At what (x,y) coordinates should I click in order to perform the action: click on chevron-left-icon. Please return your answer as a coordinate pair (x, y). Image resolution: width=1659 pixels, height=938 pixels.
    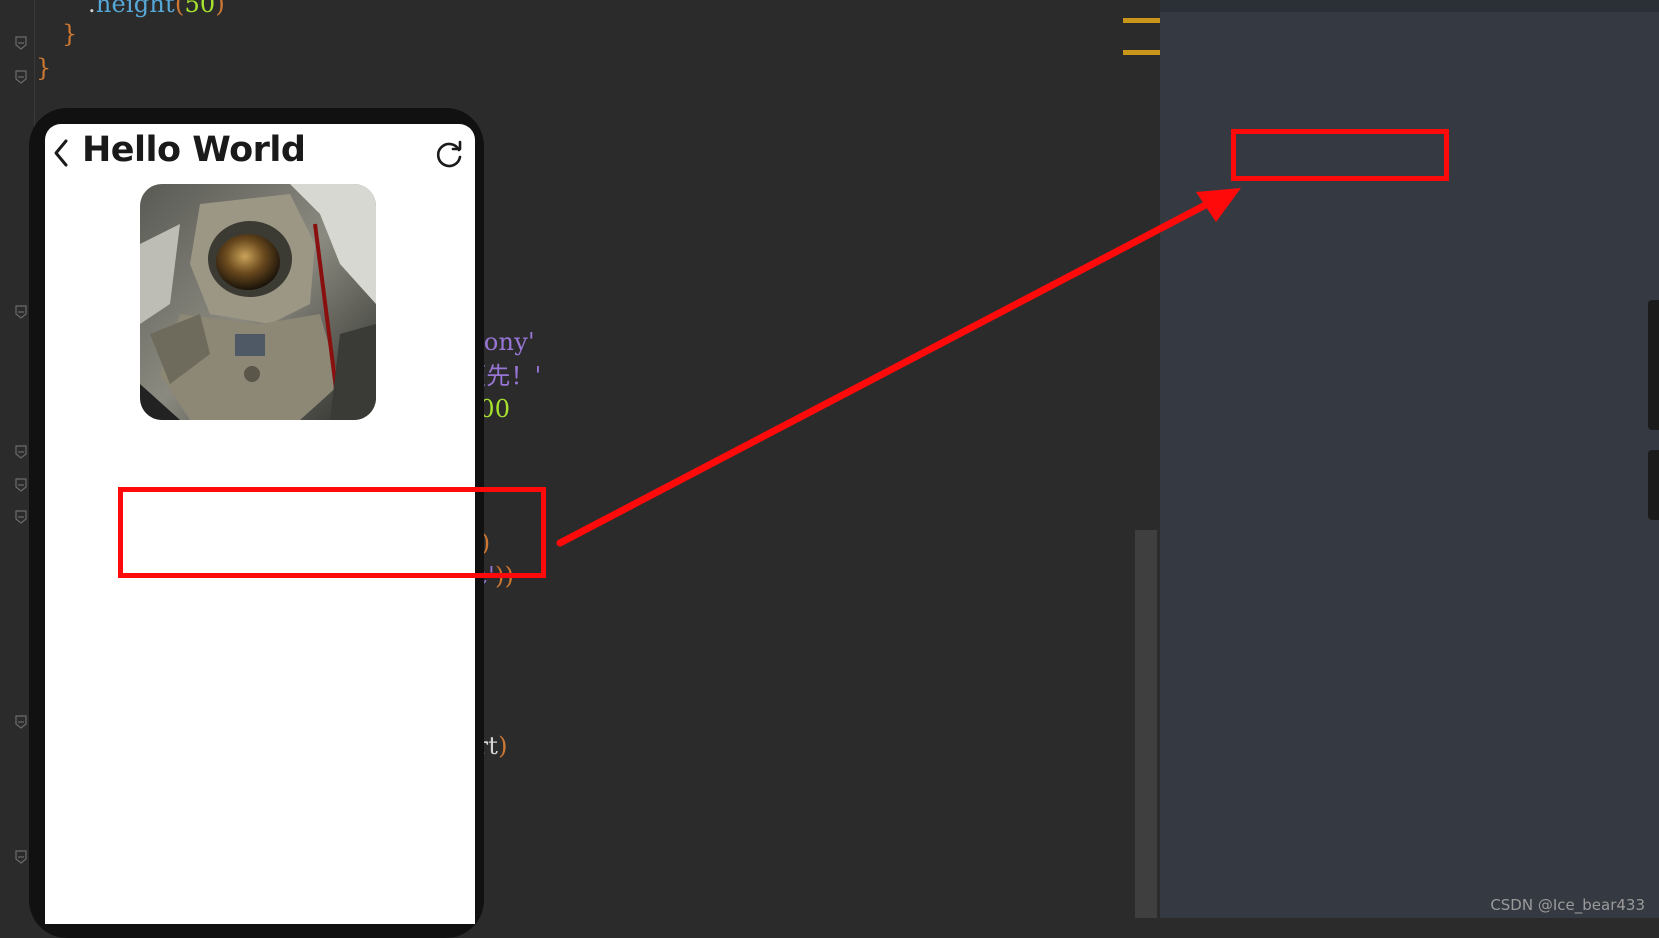
    Looking at the image, I should click on (61, 153).